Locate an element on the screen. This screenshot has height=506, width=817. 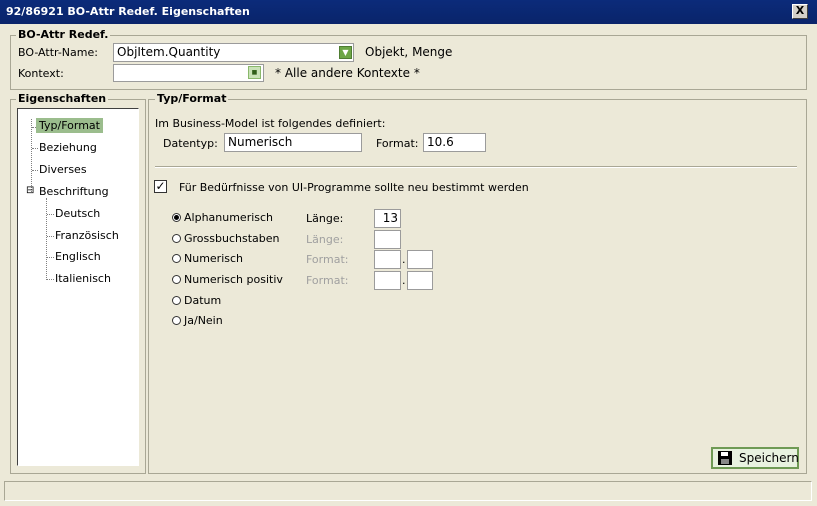
radio-numerisch-label: Numerisch is located at coordinates (213, 258).